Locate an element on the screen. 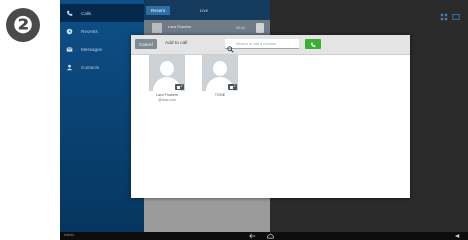  search-field is located at coordinates (262, 46).